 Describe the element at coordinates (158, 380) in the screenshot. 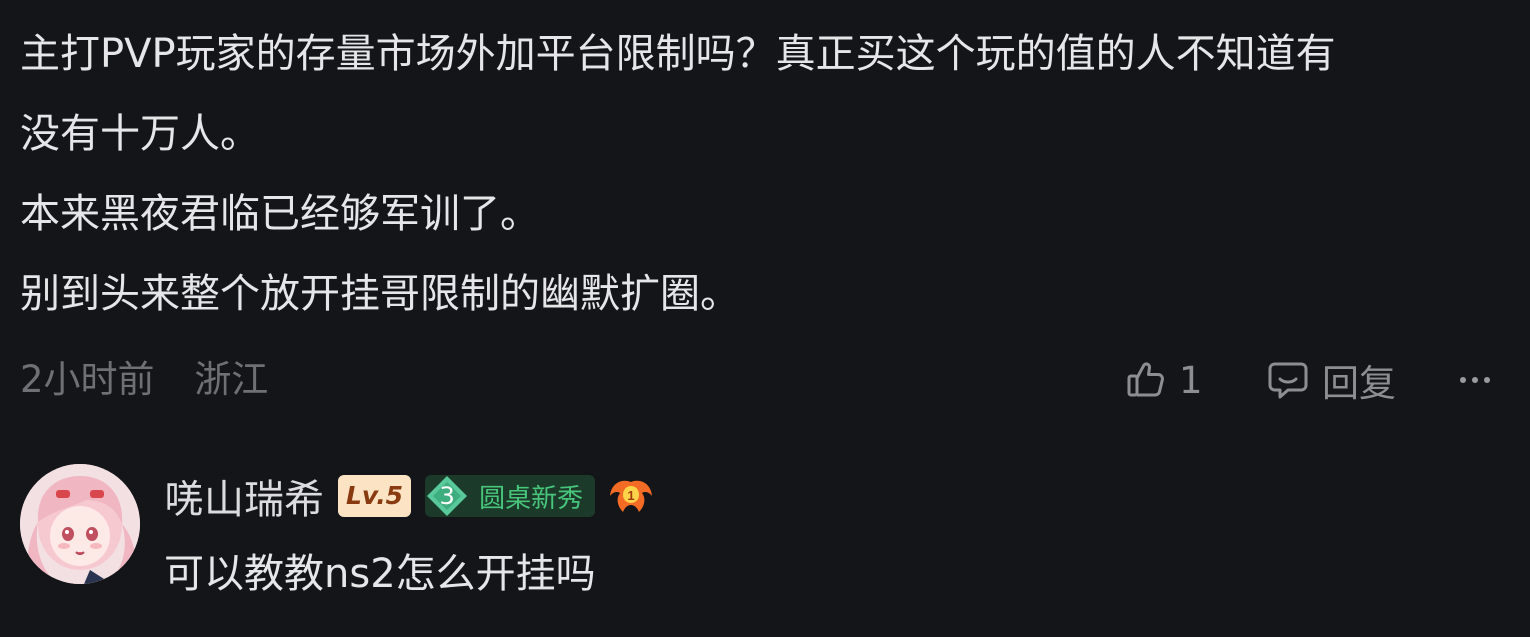

I see `comment-meta: 2小时前 浙江` at that location.